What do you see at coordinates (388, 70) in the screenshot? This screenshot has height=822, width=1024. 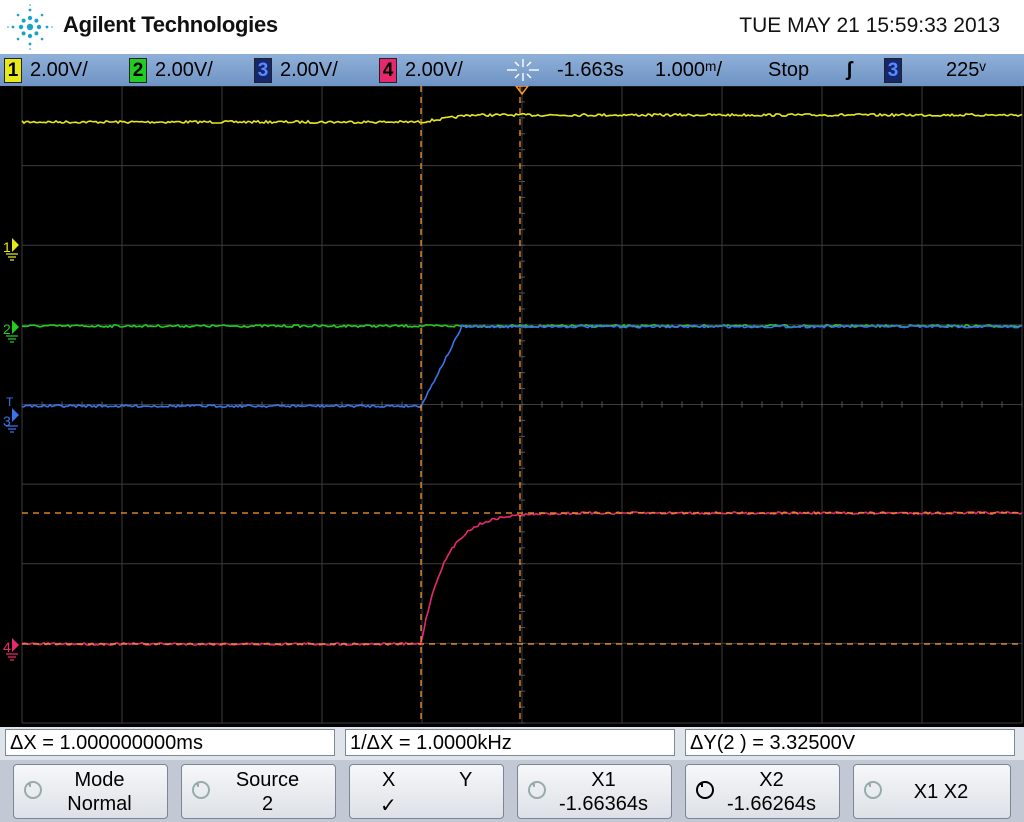 I see `channel-4-badge: 4` at bounding box center [388, 70].